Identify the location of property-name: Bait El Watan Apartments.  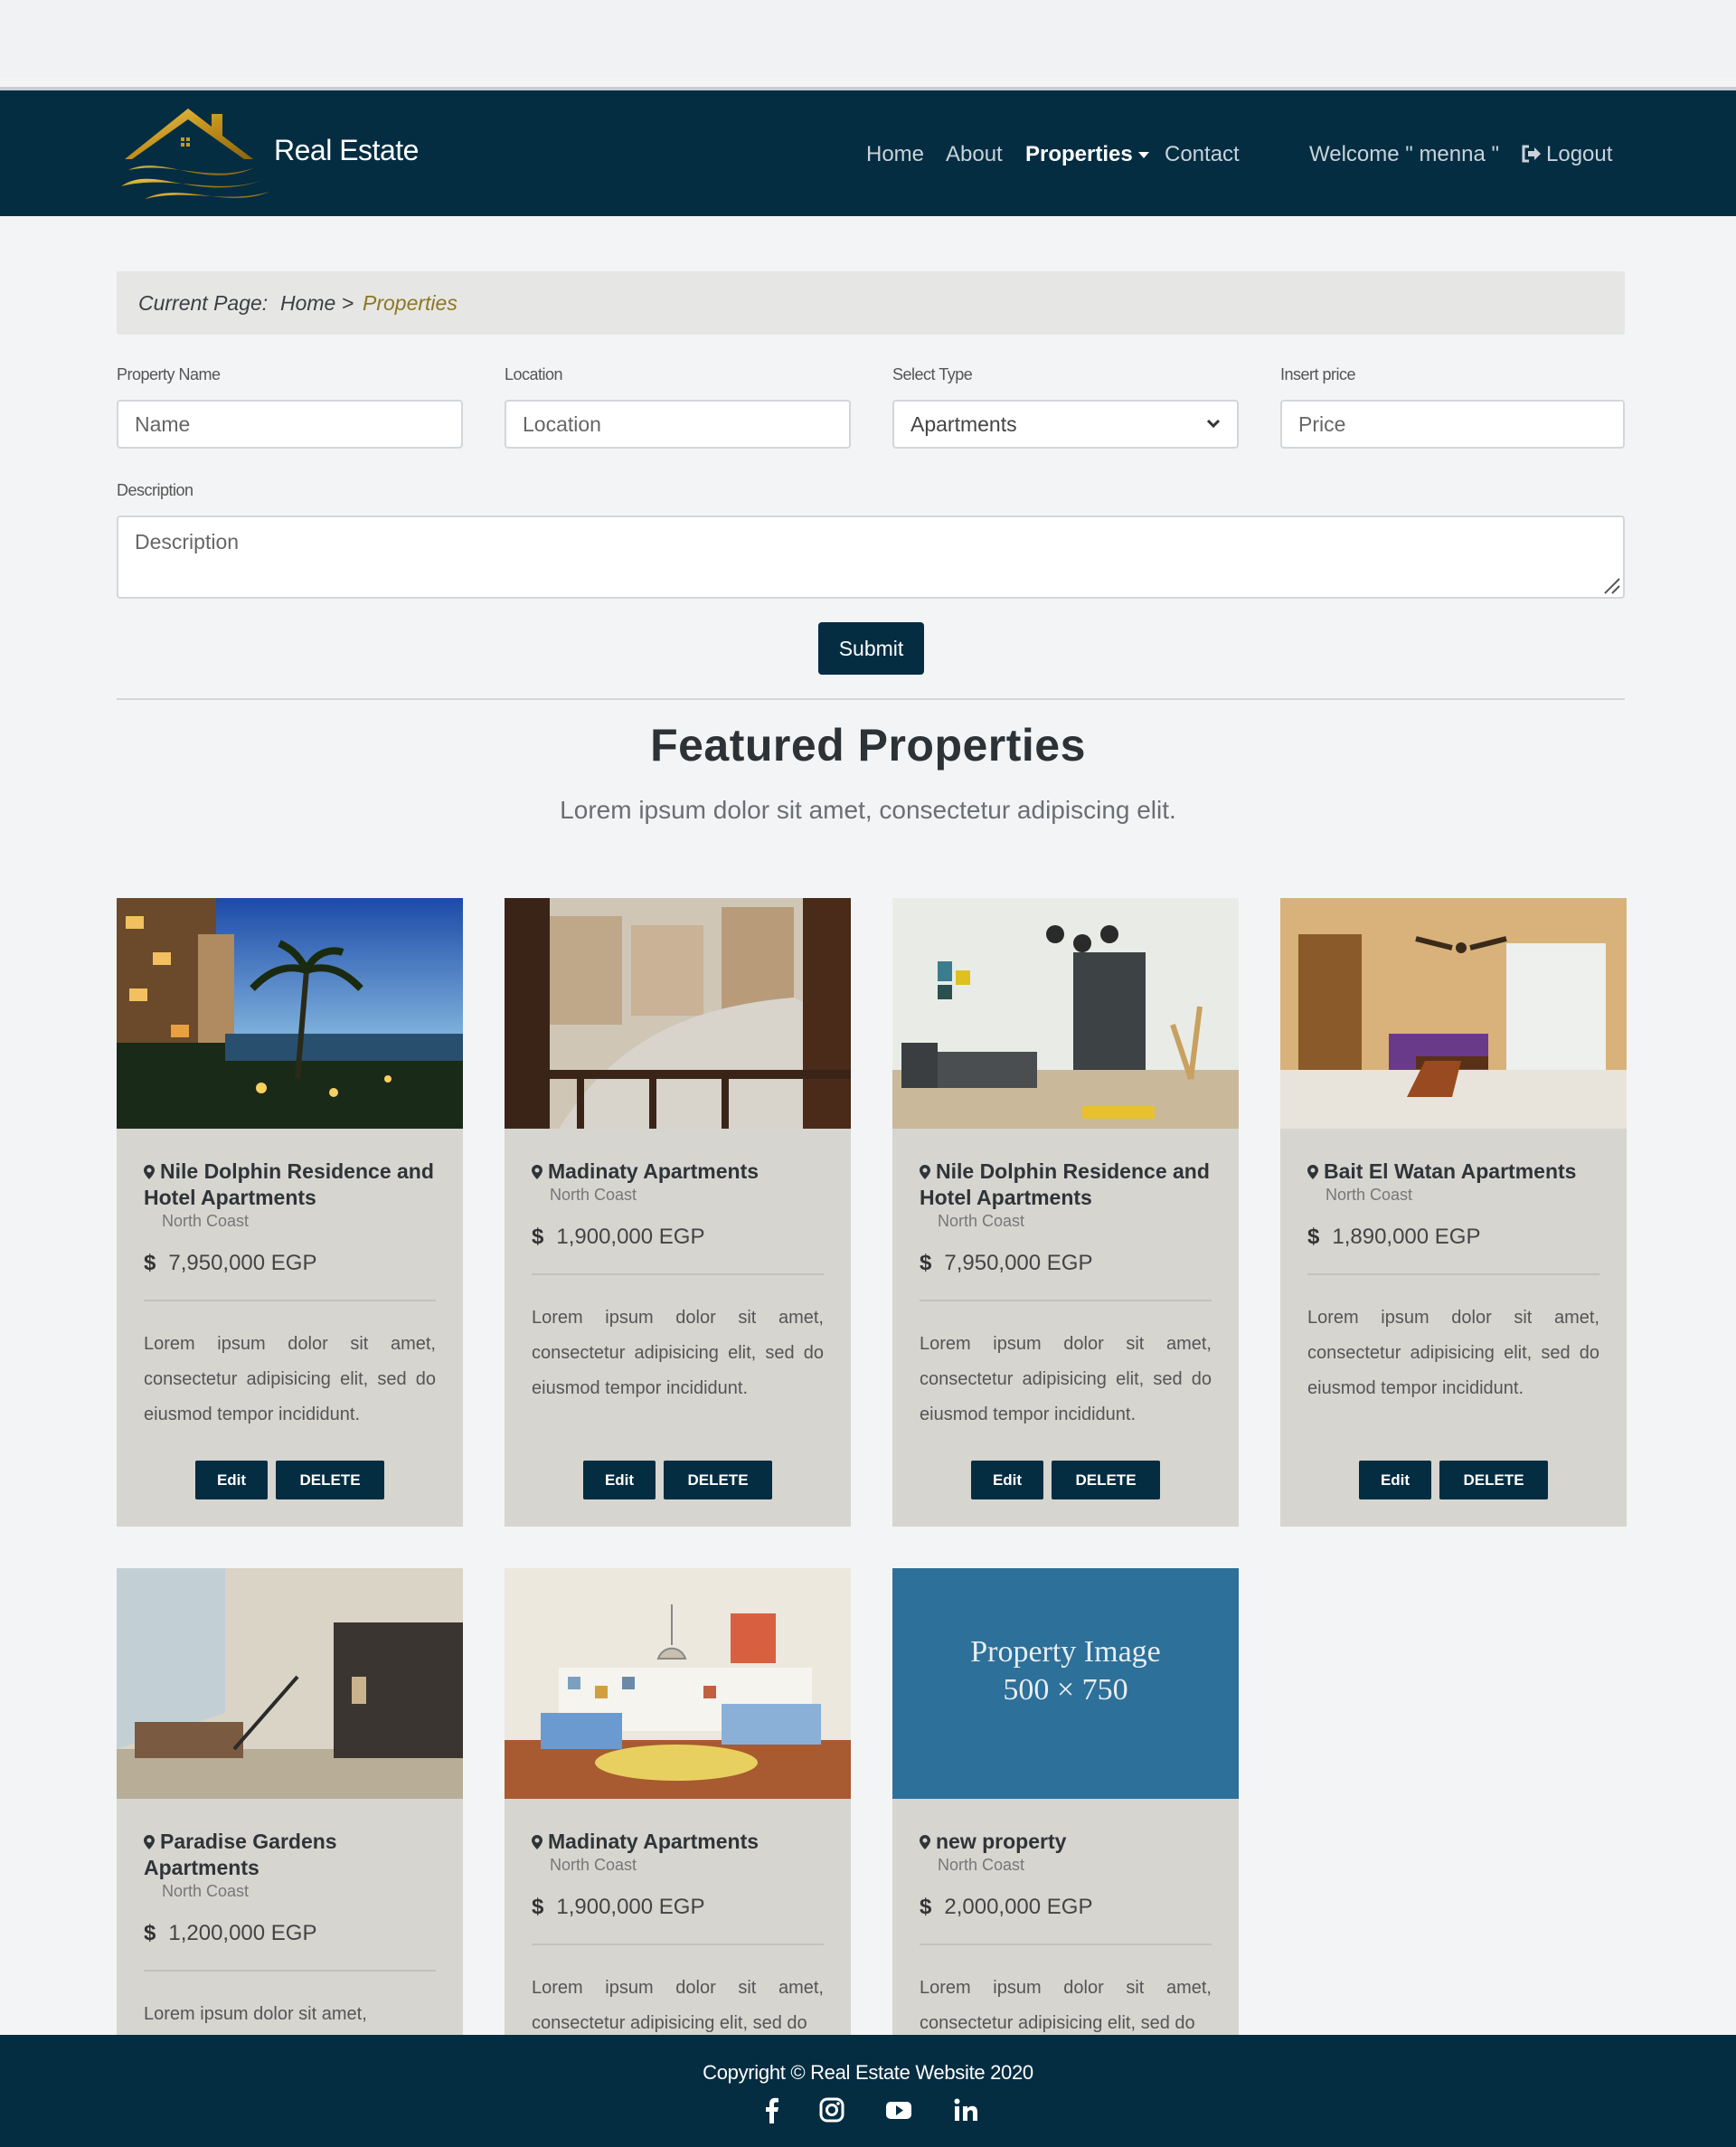
(1450, 1171).